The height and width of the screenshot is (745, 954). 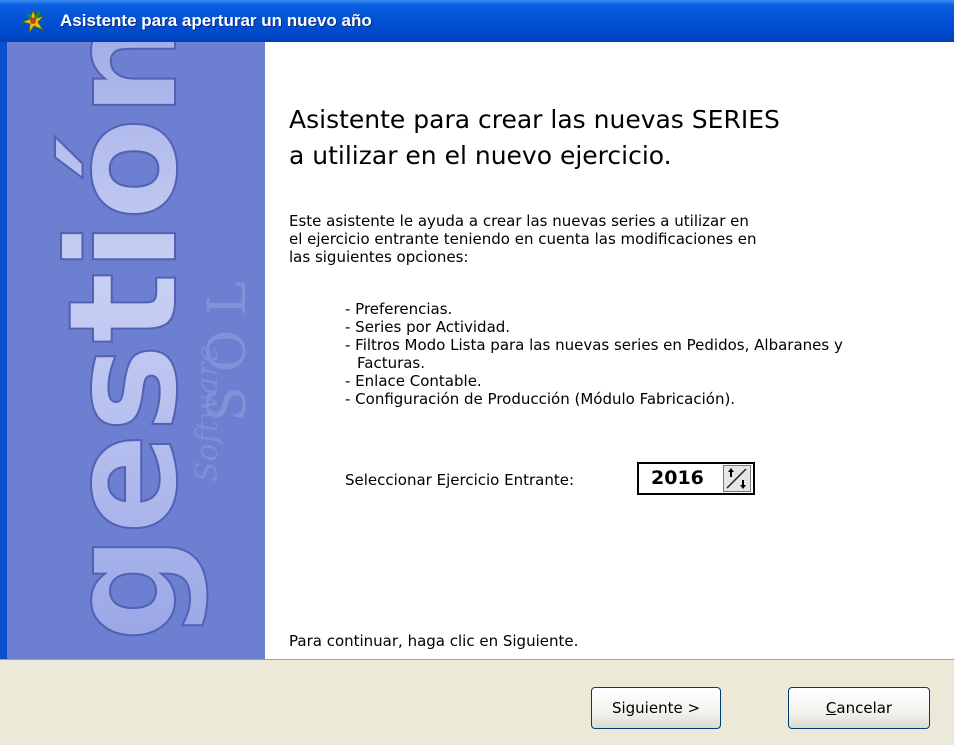 What do you see at coordinates (413, 381) in the screenshot?
I see `option-item: - Enlace Contable.` at bounding box center [413, 381].